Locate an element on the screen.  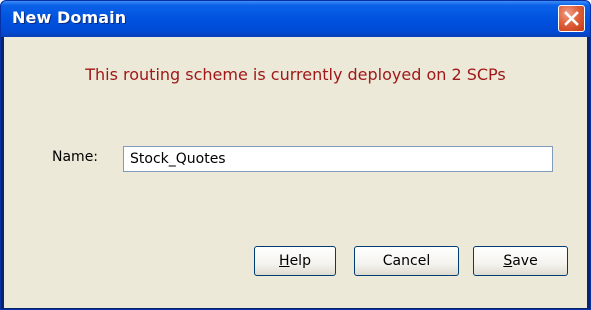
title-bar: New Domain is located at coordinates (295, 19).